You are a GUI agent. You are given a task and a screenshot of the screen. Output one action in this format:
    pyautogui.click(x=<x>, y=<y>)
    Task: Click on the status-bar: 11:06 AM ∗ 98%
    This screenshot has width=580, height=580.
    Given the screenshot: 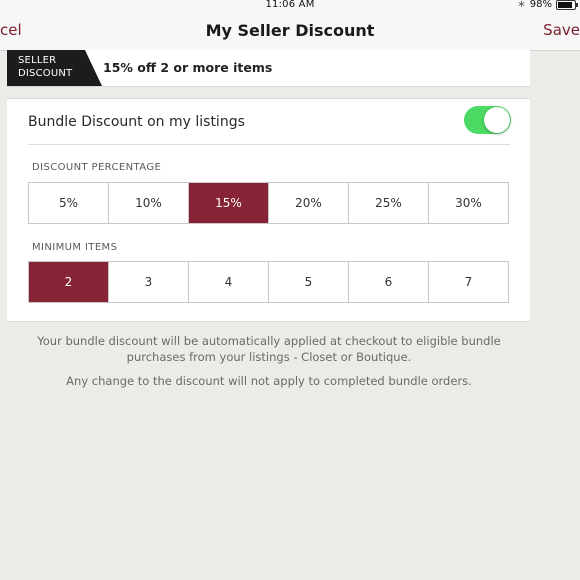 What is the action you would take?
    pyautogui.click(x=290, y=6)
    